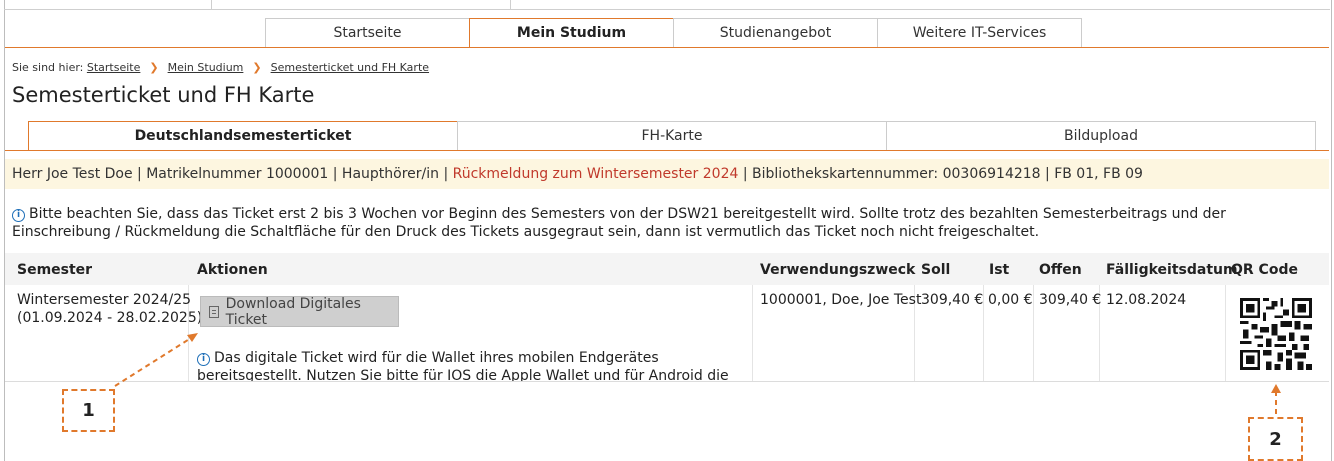 Image resolution: width=1334 pixels, height=461 pixels. What do you see at coordinates (153, 362) in the screenshot?
I see `arrow-1-line` at bounding box center [153, 362].